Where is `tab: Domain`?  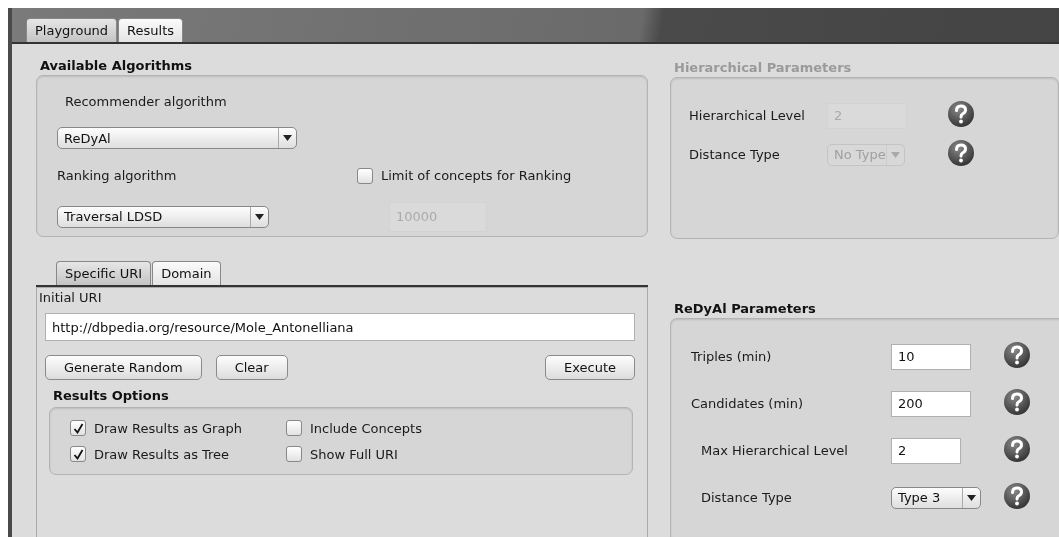 tab: Domain is located at coordinates (186, 273).